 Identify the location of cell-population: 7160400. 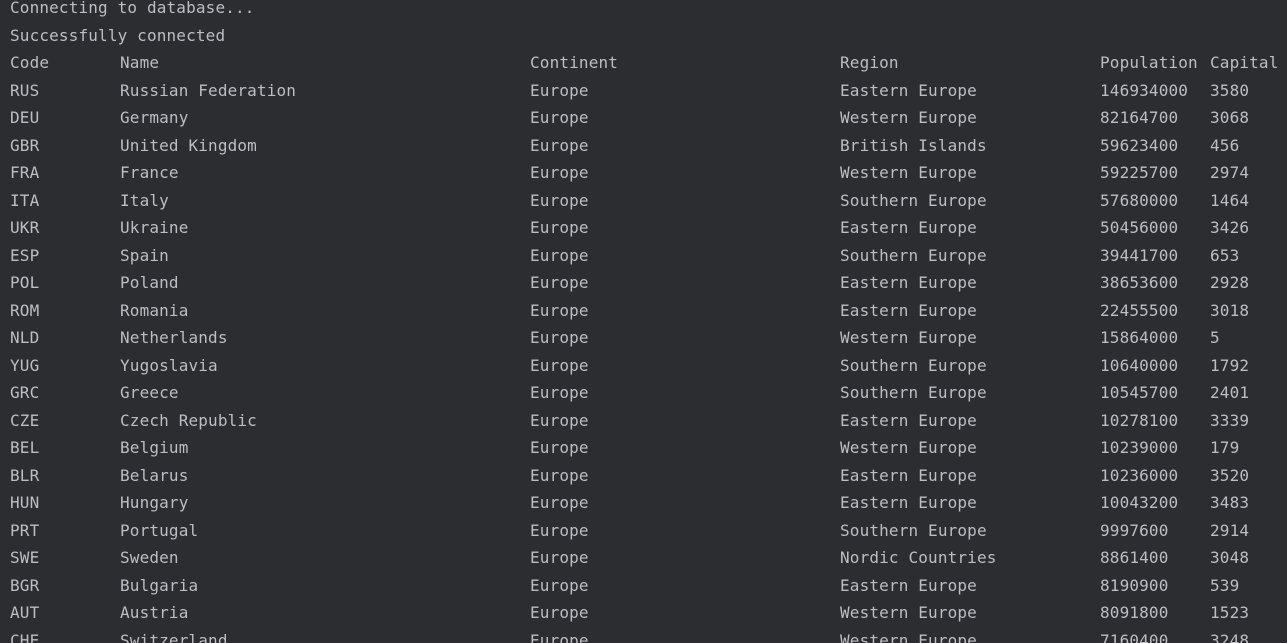
(1134, 636).